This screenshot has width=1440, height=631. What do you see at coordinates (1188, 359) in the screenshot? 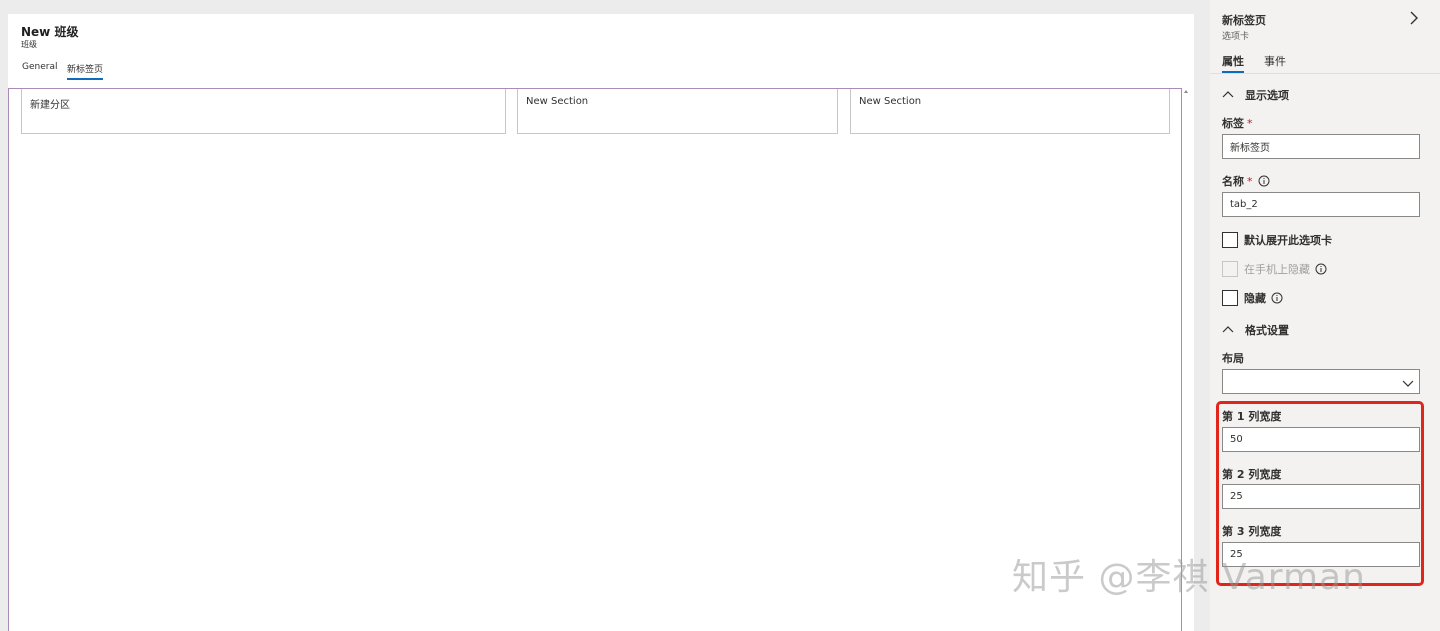
I see `scrollbar` at bounding box center [1188, 359].